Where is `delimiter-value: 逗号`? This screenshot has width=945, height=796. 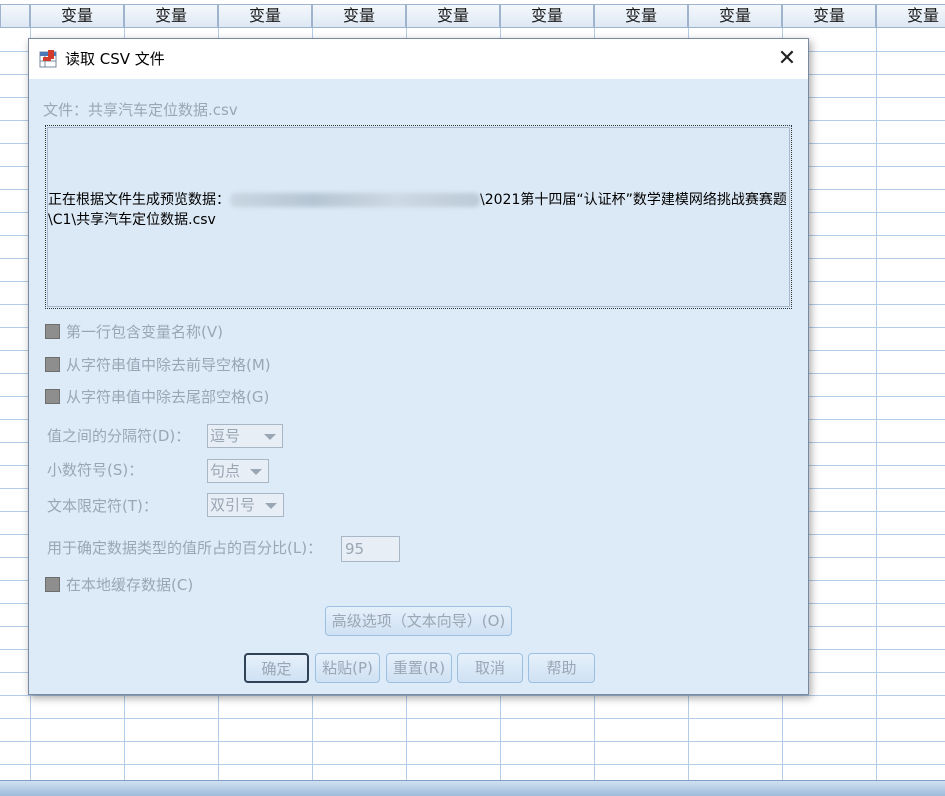
delimiter-value: 逗号 is located at coordinates (225, 436).